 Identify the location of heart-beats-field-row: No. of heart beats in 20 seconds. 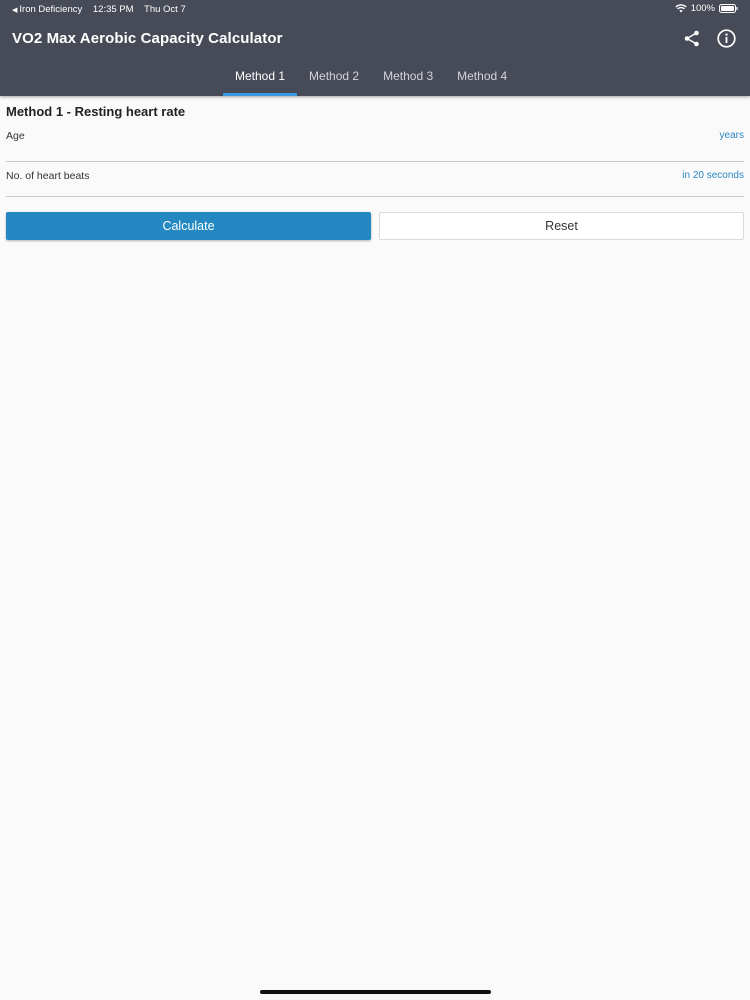
(375, 179).